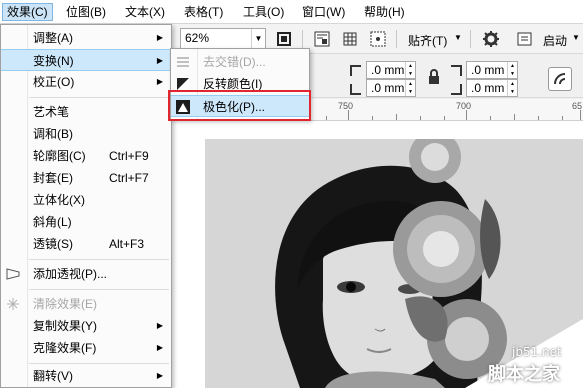 The height and width of the screenshot is (388, 583). I want to click on perspective-icon, so click(13, 274).